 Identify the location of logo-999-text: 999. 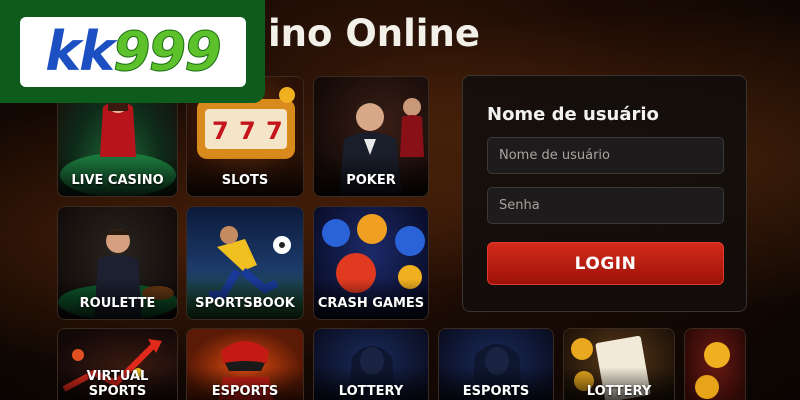
(168, 52).